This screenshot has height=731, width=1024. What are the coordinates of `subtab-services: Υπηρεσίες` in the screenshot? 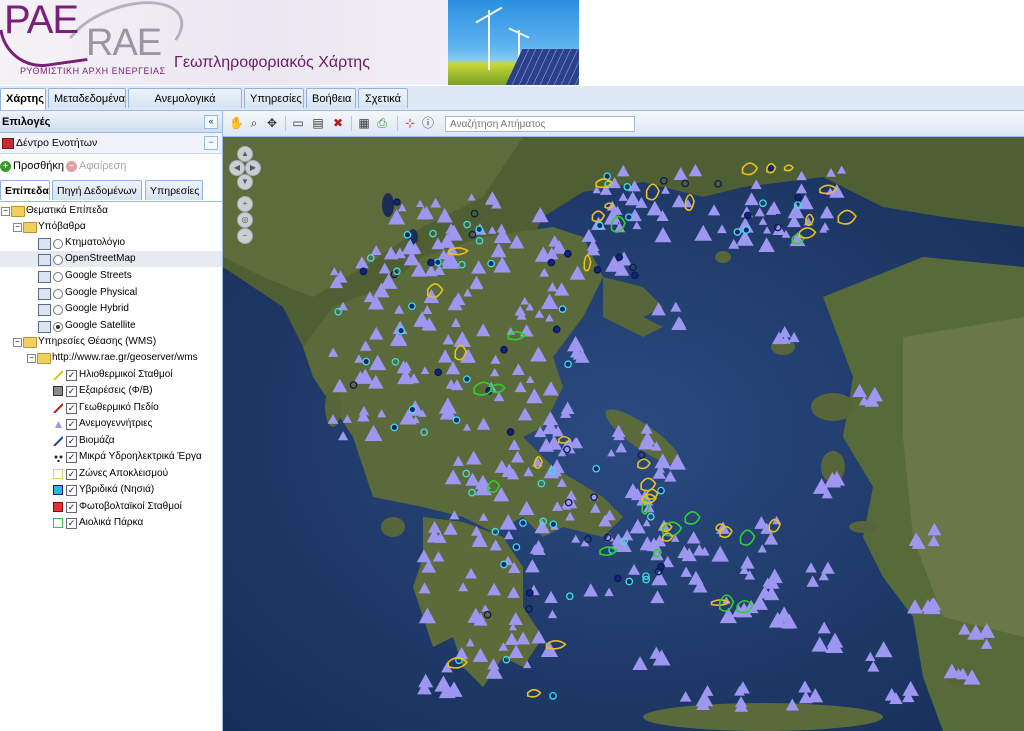 It's located at (174, 190).